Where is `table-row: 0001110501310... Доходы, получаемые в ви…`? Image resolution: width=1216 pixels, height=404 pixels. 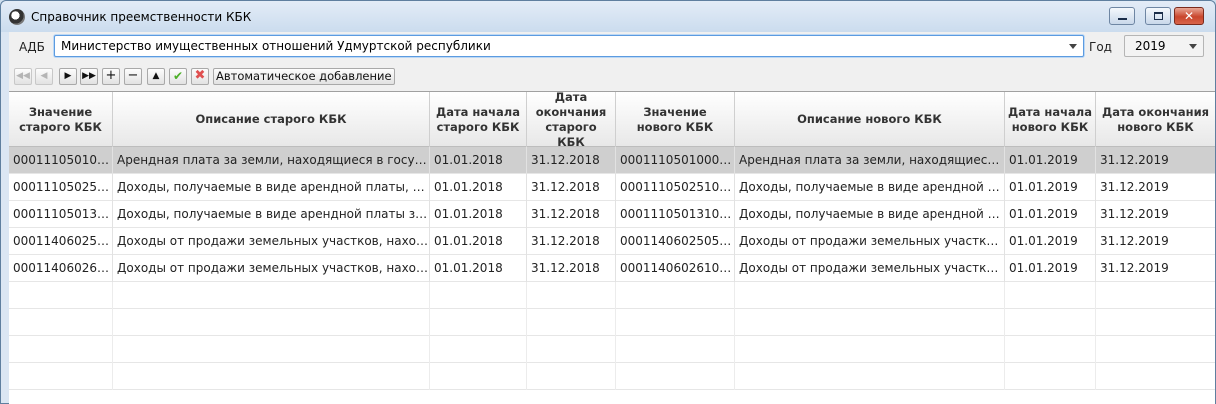 table-row: 0001110501310... Доходы, получаемые в ви… is located at coordinates (612, 214).